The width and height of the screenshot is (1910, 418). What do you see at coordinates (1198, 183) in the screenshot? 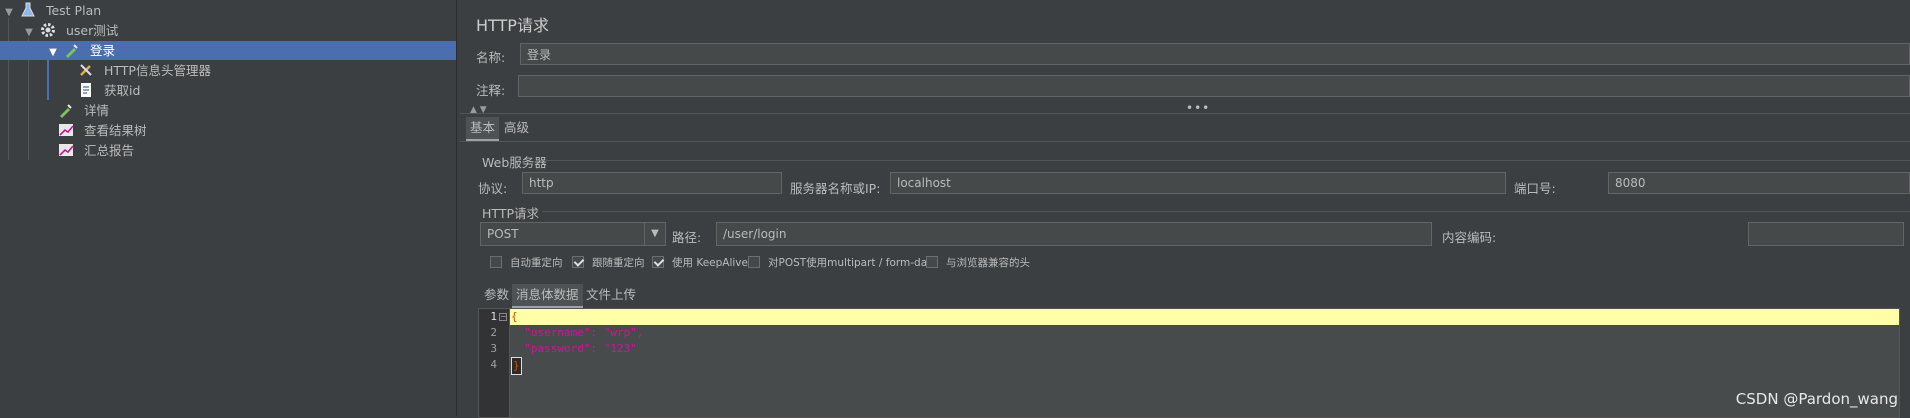
I see `server-field` at bounding box center [1198, 183].